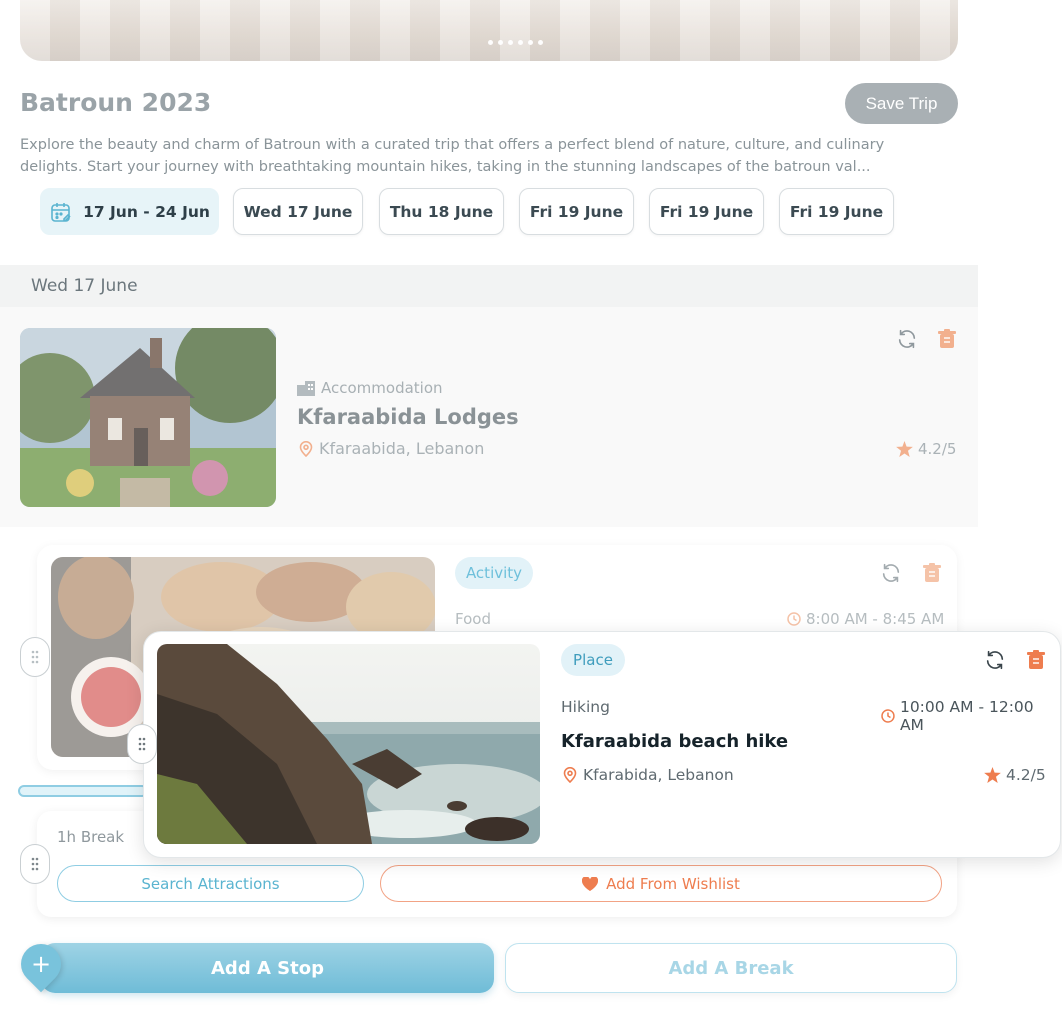 The width and height of the screenshot is (1062, 1034). What do you see at coordinates (658, 775) in the screenshot?
I see `place-stop-location-label: Kfarabida, Lebanon` at bounding box center [658, 775].